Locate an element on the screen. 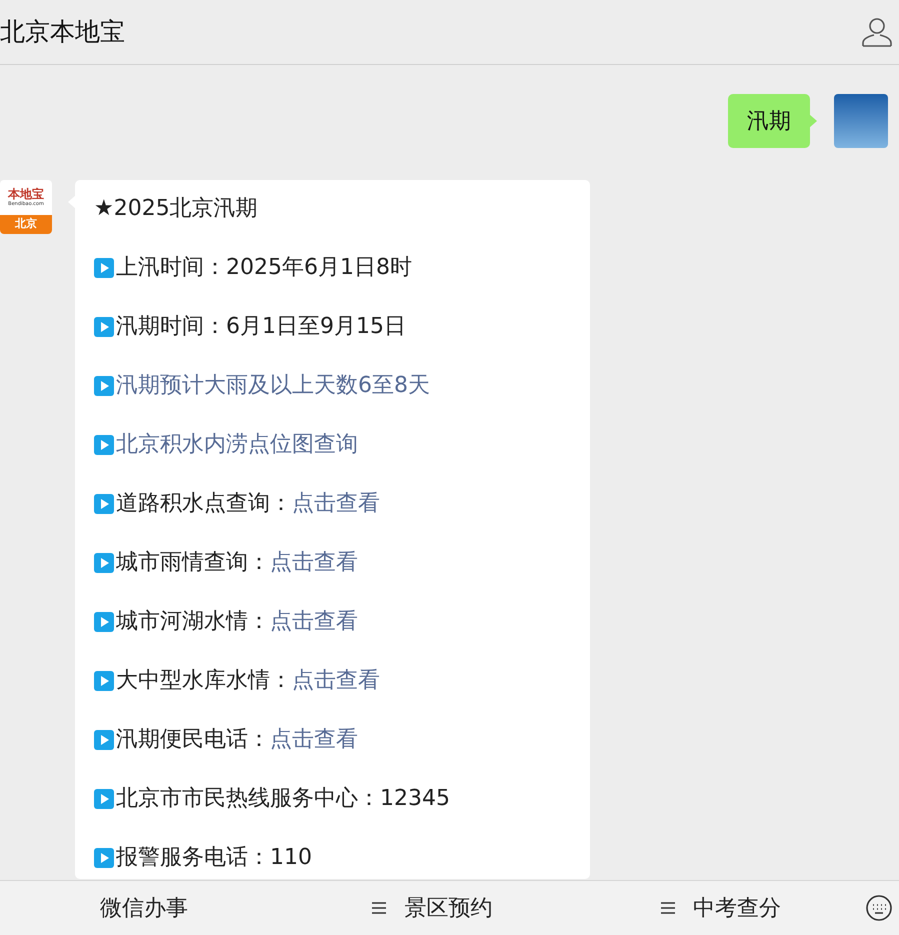 Image resolution: width=899 pixels, height=935 pixels. info-line: 报警服务电话：110 is located at coordinates (214, 858).